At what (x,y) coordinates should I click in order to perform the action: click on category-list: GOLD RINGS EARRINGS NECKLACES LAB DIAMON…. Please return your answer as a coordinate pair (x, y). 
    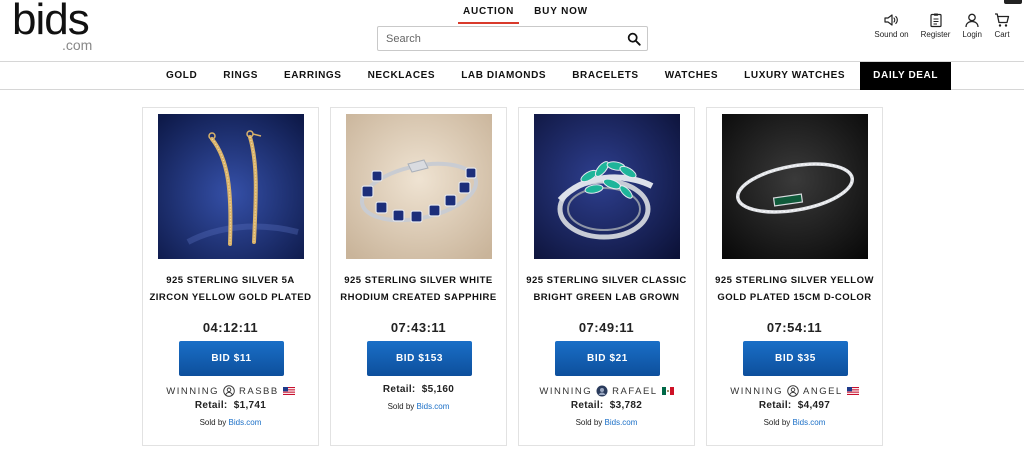
    Looking at the image, I should click on (552, 76).